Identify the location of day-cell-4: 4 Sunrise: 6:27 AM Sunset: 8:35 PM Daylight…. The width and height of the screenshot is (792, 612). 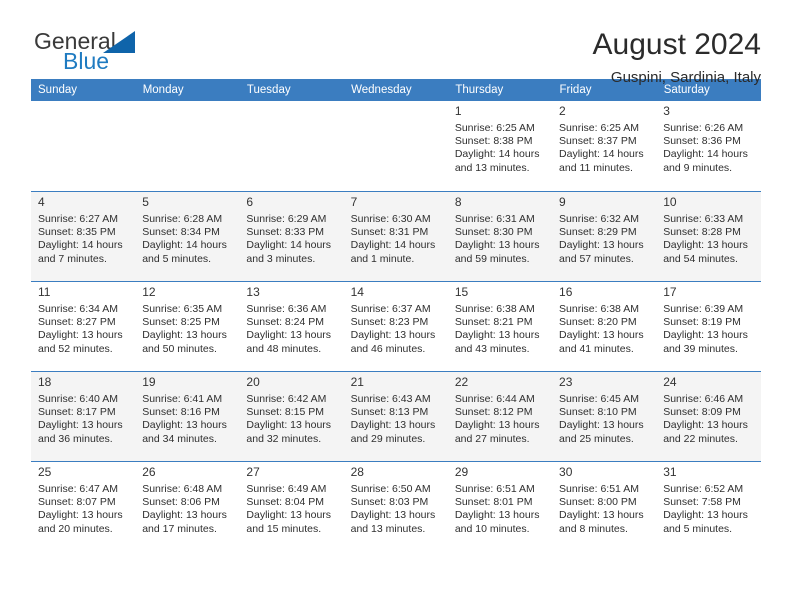
(83, 236).